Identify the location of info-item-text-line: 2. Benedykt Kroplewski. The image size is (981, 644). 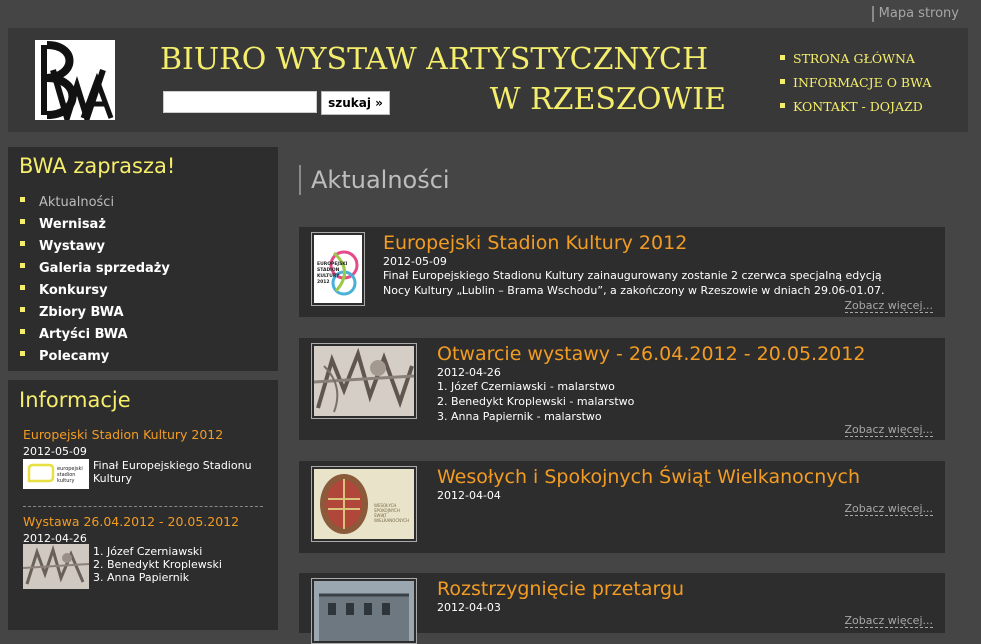
(157, 564).